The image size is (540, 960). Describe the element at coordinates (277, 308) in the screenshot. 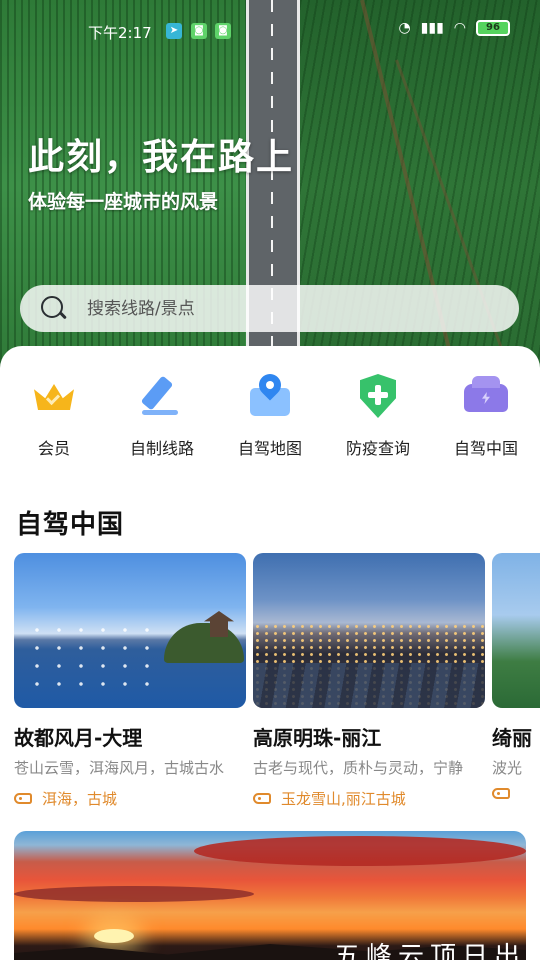

I see `search-input` at that location.